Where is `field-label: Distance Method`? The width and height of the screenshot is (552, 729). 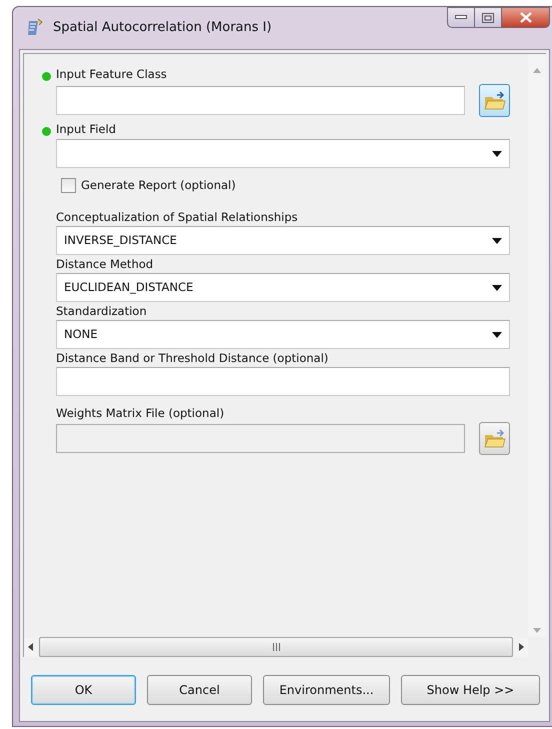
field-label: Distance Method is located at coordinates (105, 264).